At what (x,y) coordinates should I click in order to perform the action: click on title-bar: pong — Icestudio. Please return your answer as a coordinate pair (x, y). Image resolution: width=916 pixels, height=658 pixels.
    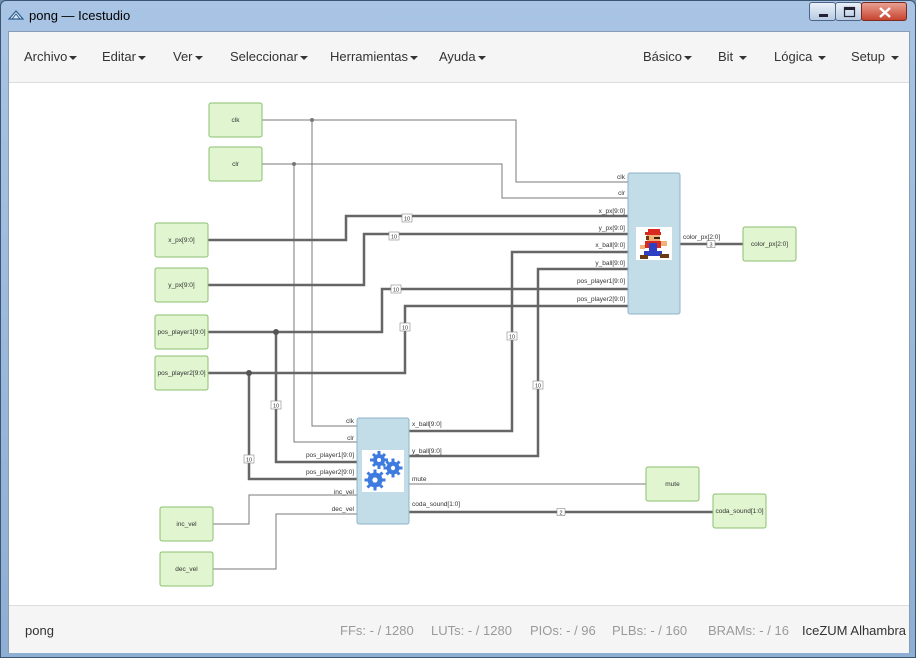
    Looking at the image, I should click on (458, 15).